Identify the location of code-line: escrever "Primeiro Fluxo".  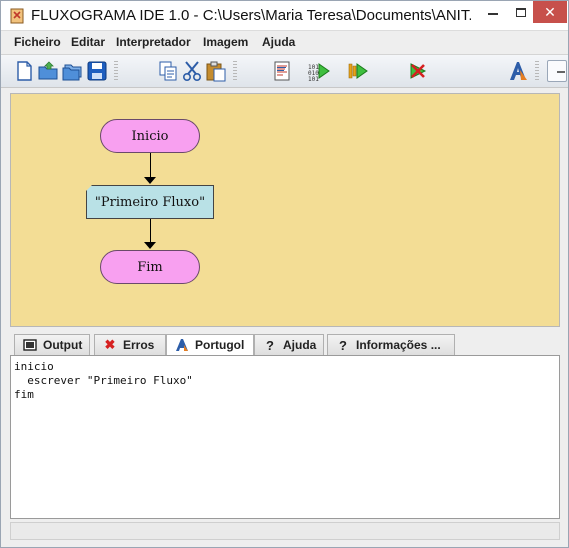
(103, 380).